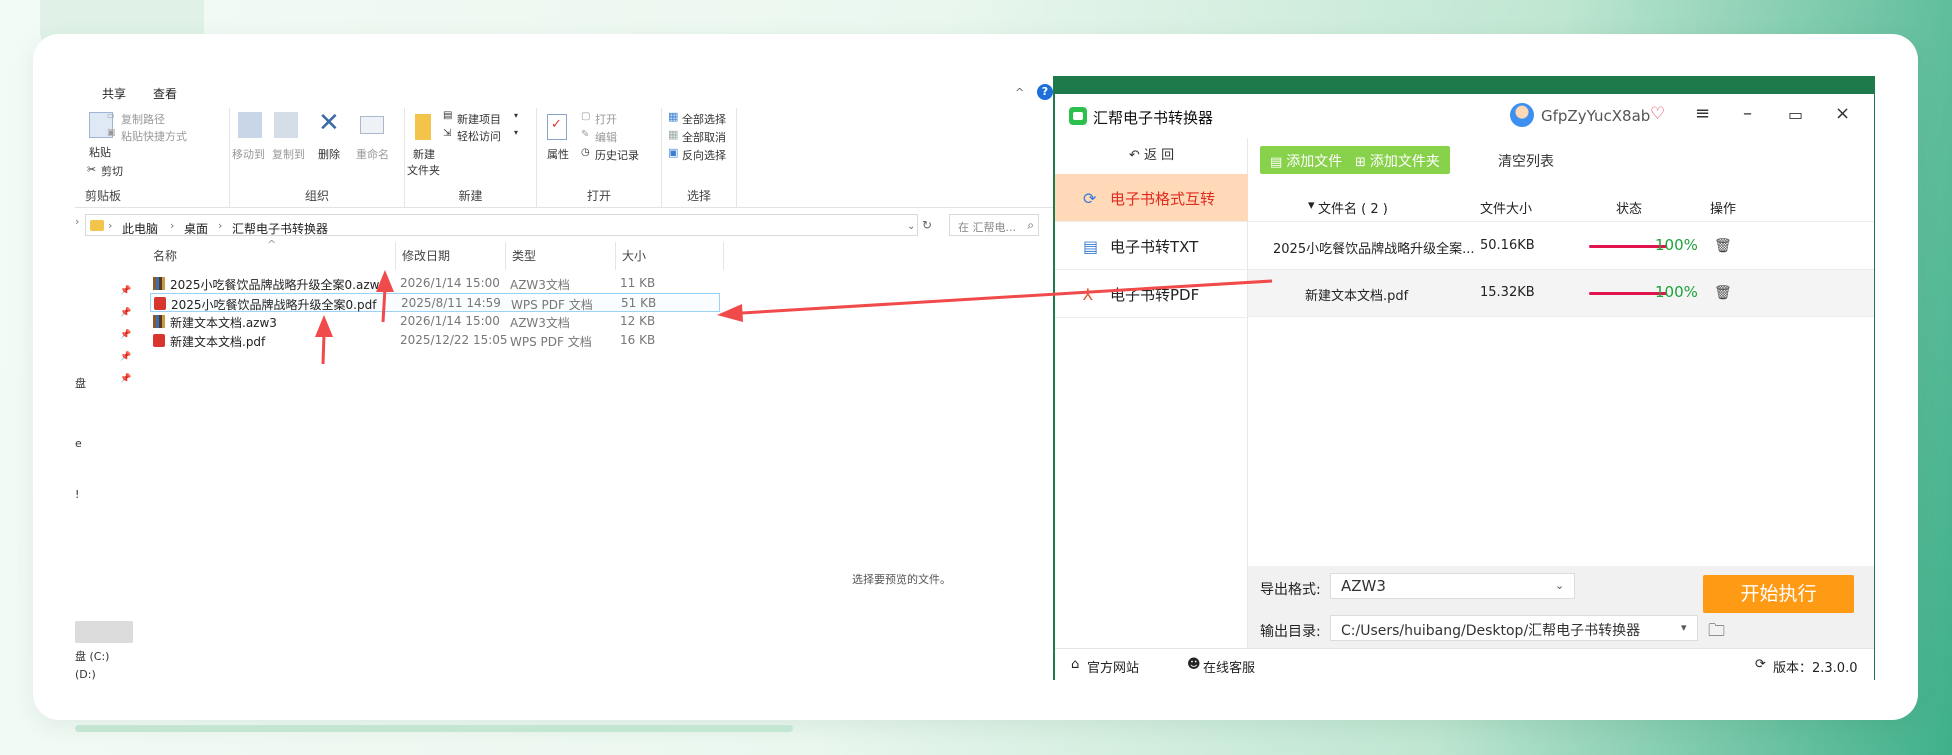 The width and height of the screenshot is (1952, 755). What do you see at coordinates (1842, 113) in the screenshot?
I see `close-icon: ×` at bounding box center [1842, 113].